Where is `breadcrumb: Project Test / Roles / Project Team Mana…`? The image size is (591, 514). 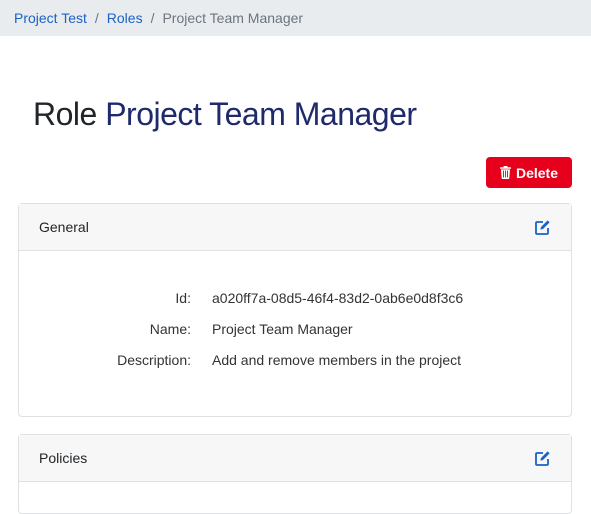
breadcrumb: Project Test / Roles / Project Team Mana… is located at coordinates (295, 18).